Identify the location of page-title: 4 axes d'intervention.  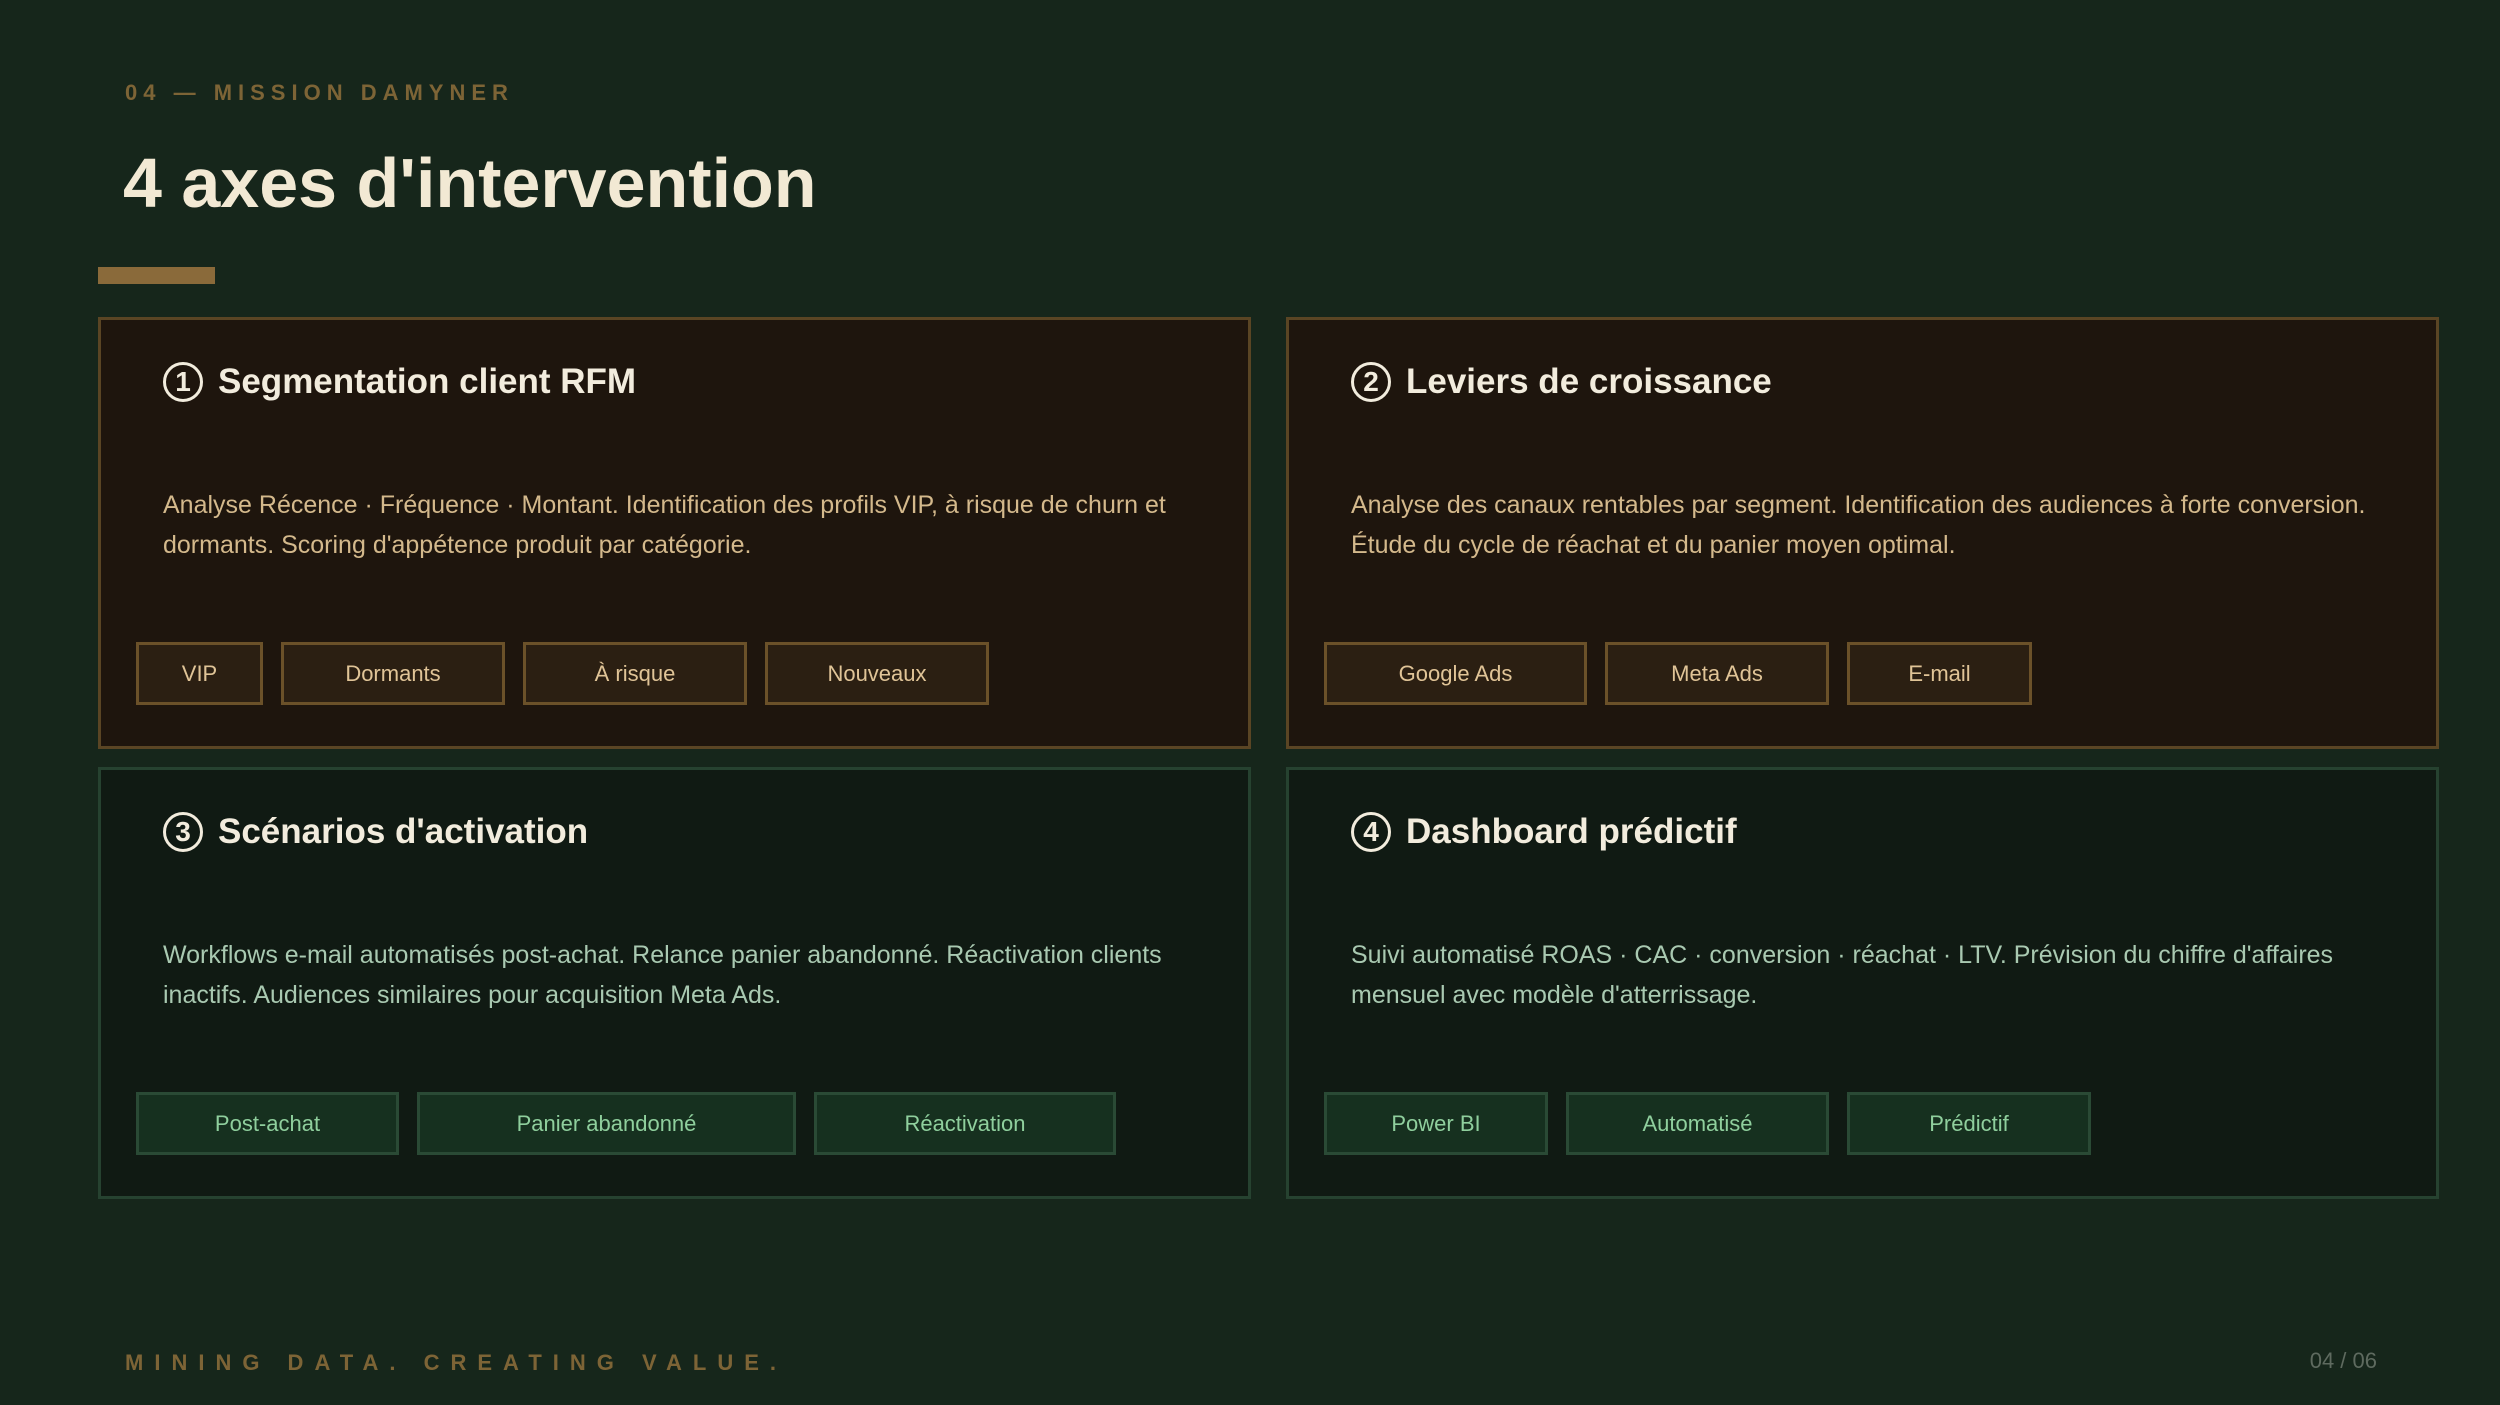
(470, 183).